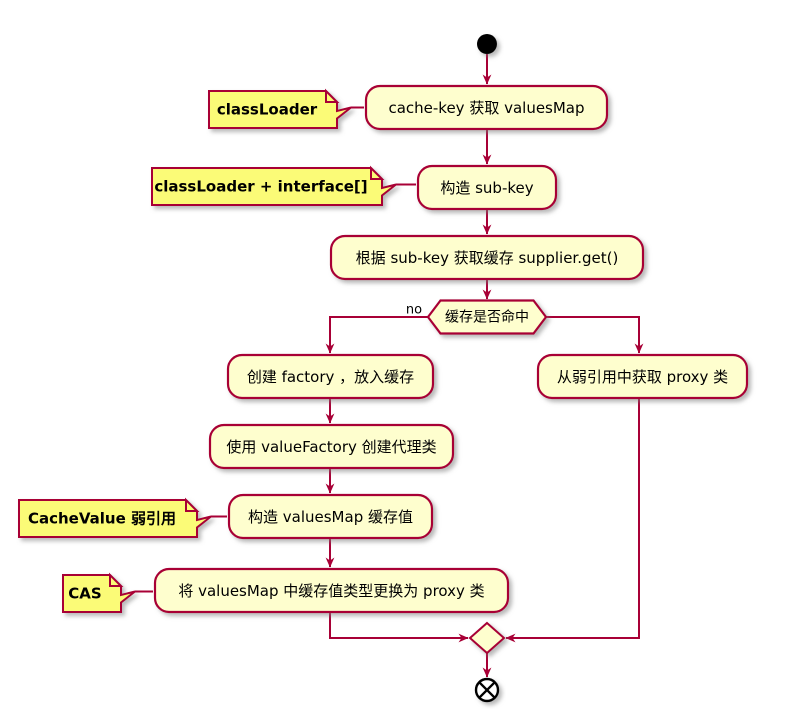 The width and height of the screenshot is (790, 709). I want to click on activity-label: 根据 sub-key 获取缓存 supplier.get(), so click(487, 258).